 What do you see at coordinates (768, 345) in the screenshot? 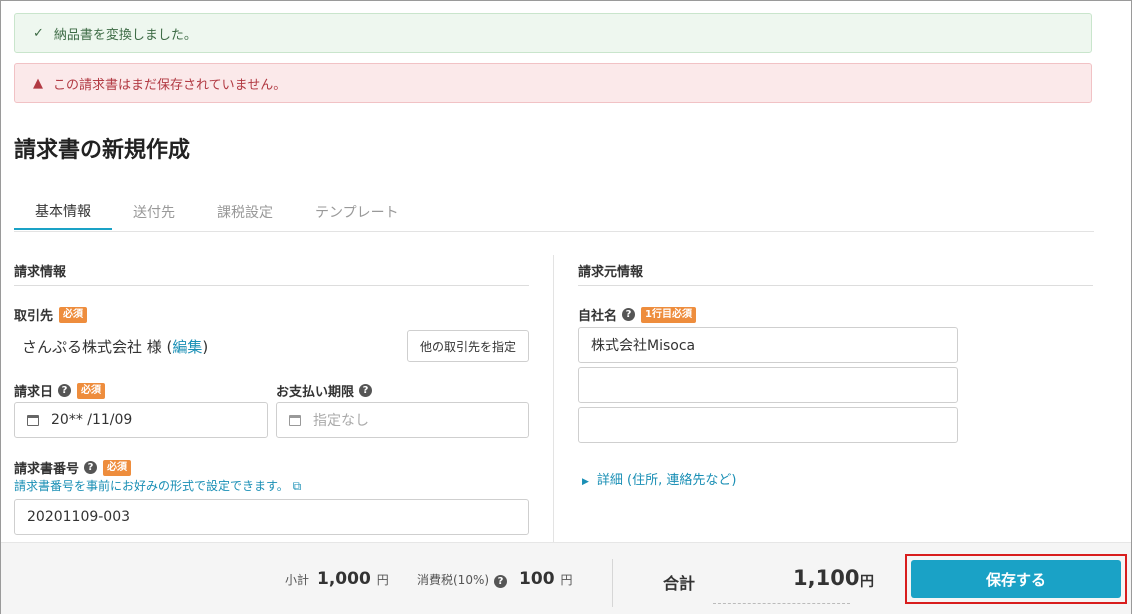
I see `company-name-line1-input: 株式会社Misoca` at bounding box center [768, 345].